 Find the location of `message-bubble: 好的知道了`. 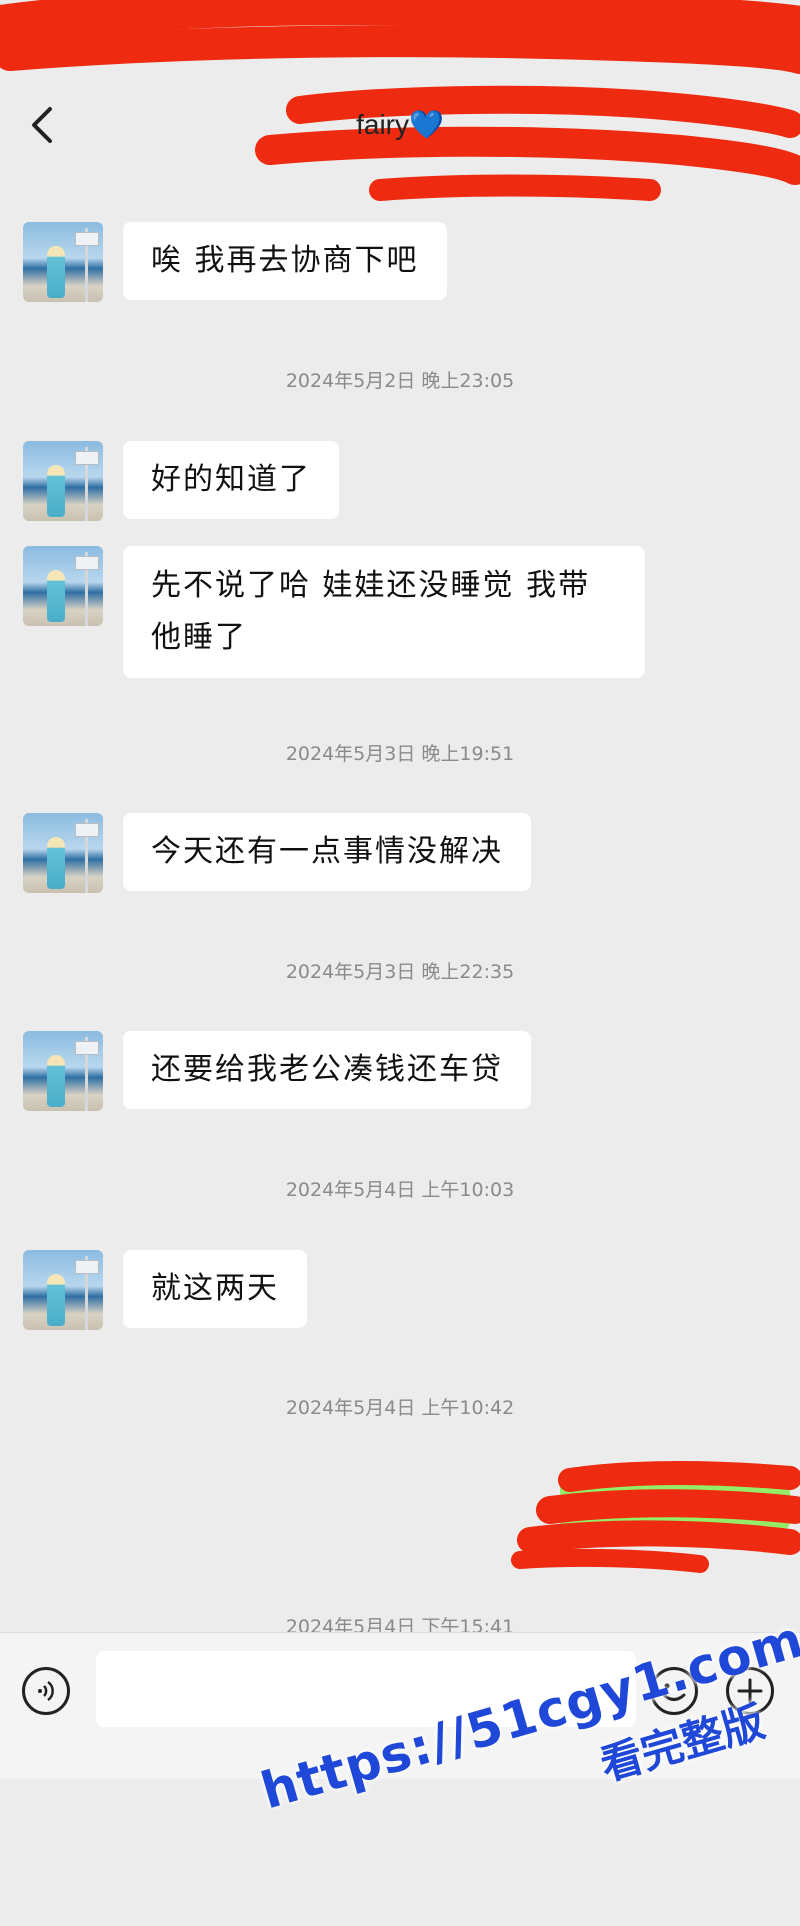

message-bubble: 好的知道了 is located at coordinates (231, 480).